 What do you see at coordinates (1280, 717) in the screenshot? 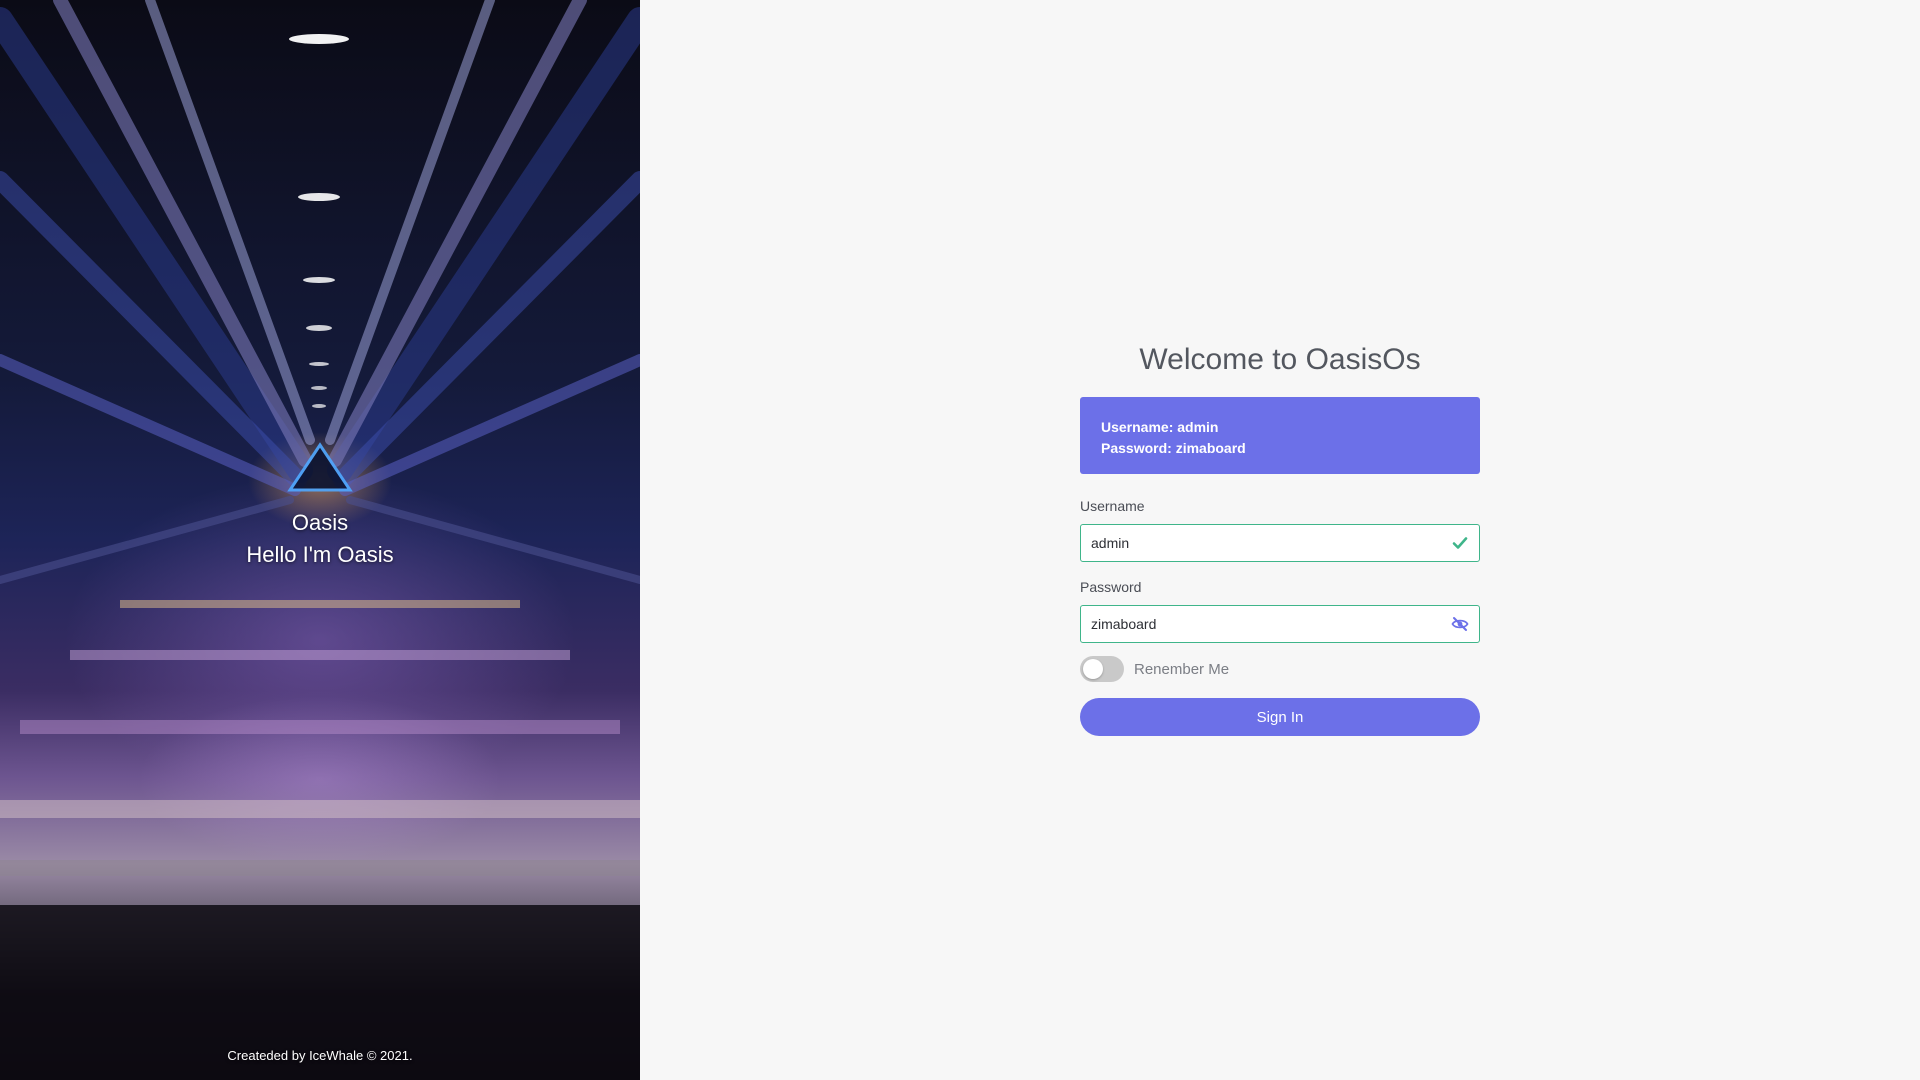
I see `sign-in-button: Sign In` at bounding box center [1280, 717].